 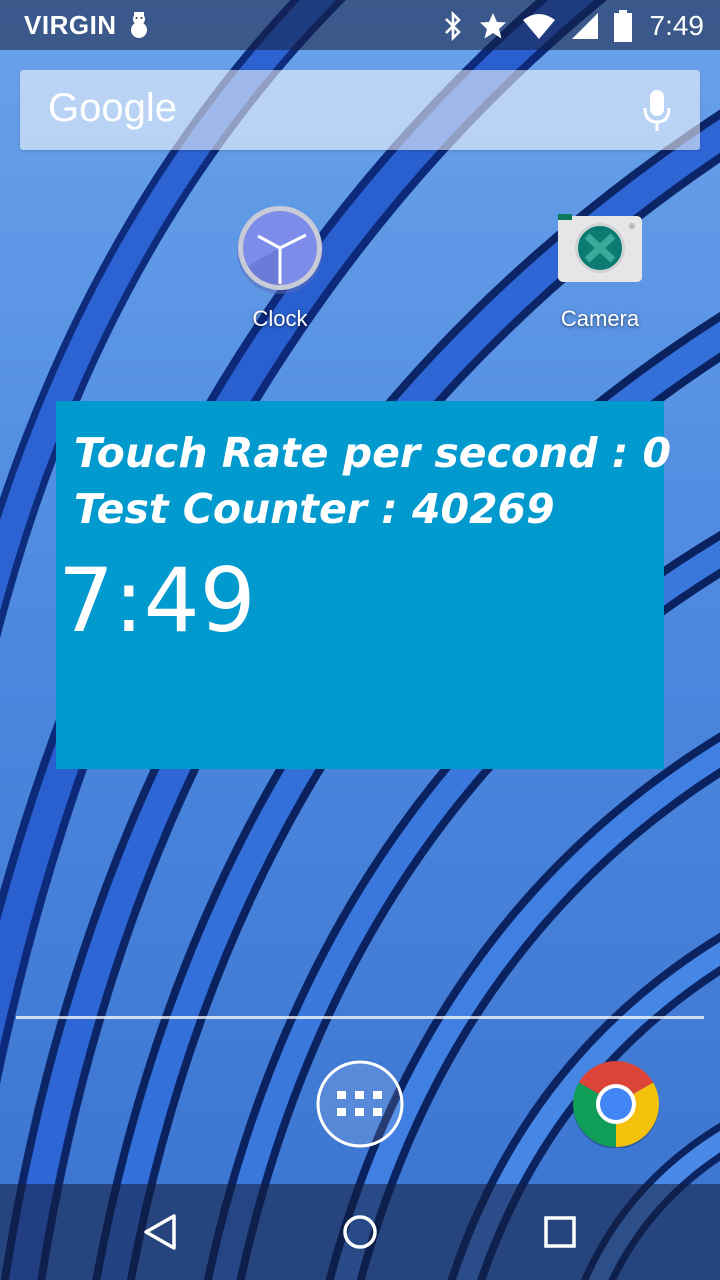 What do you see at coordinates (139, 25) in the screenshot?
I see `snowman-icon` at bounding box center [139, 25].